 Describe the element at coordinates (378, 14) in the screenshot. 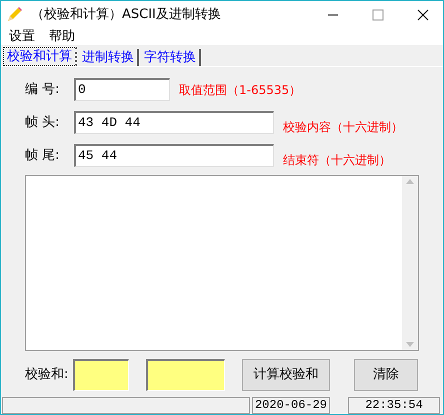

I see `maximize-icon` at that location.